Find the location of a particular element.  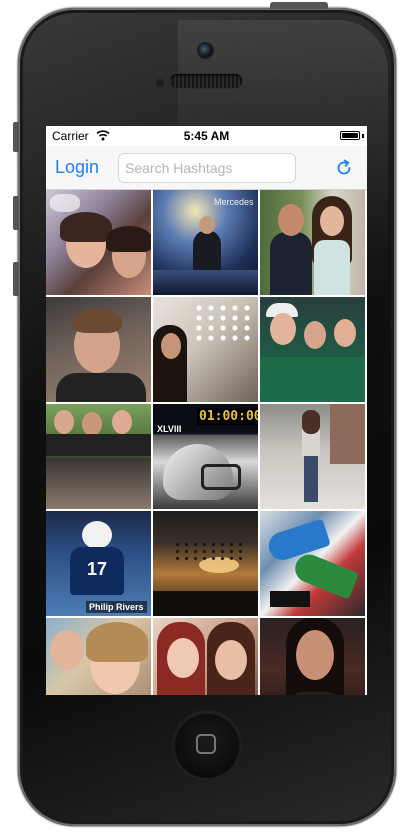

shoreline-shape is located at coordinates (205, 603).